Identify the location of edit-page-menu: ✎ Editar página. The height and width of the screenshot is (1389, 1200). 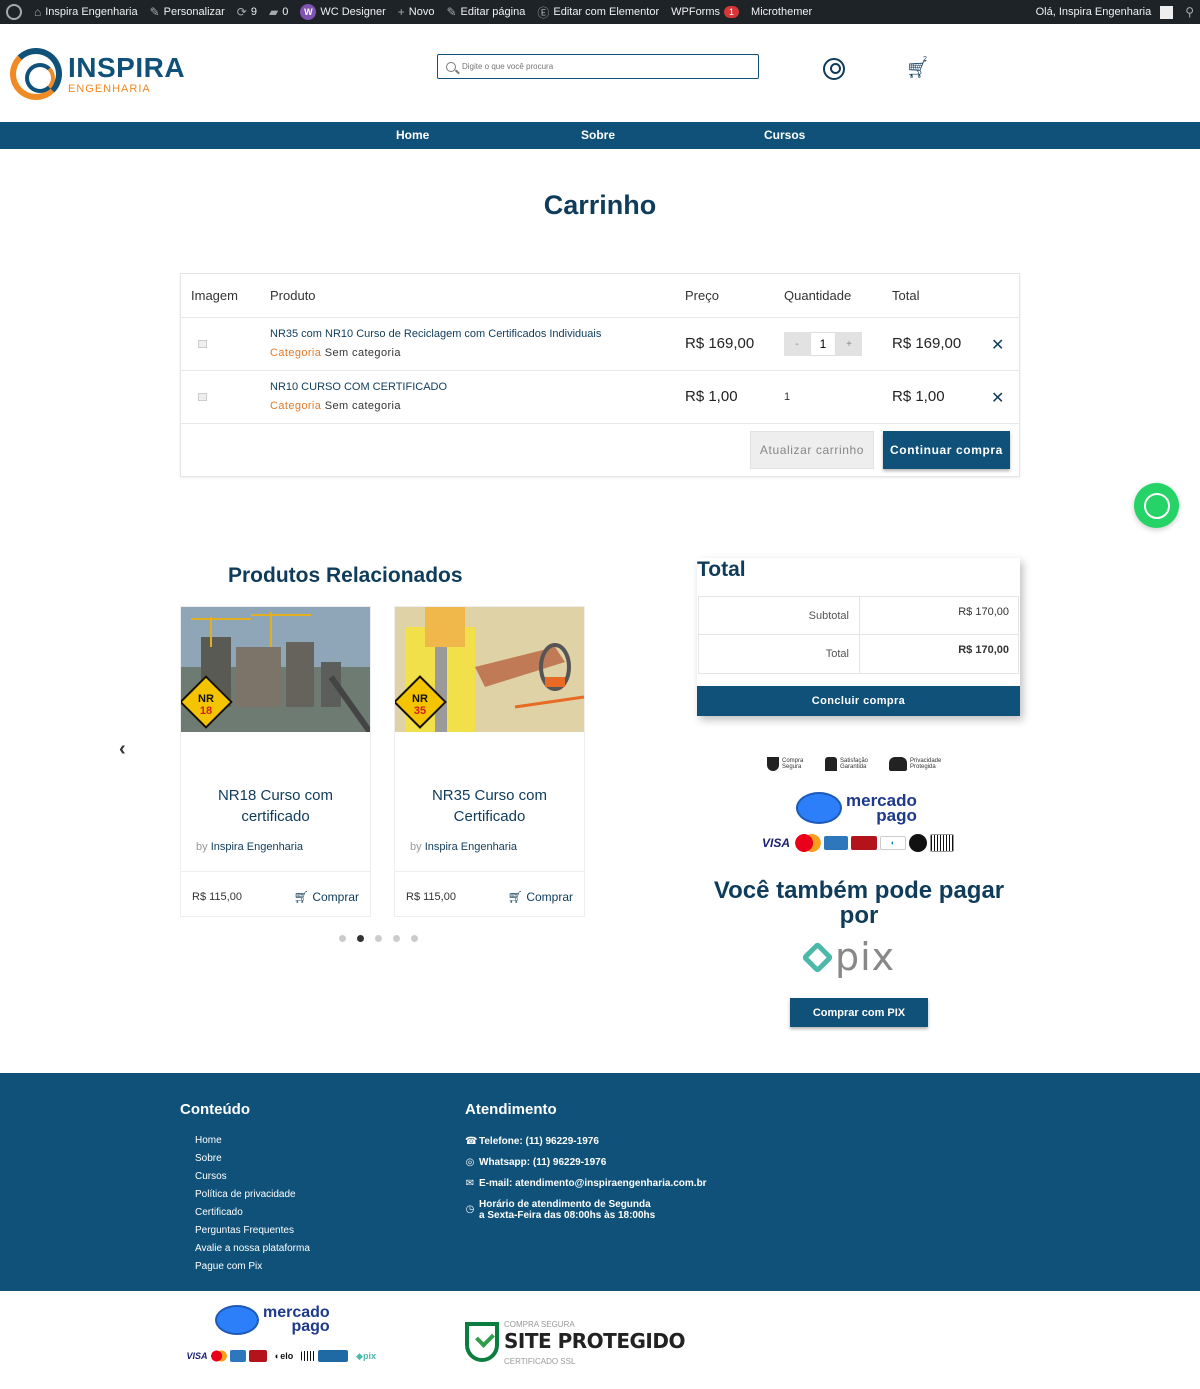
(485, 12).